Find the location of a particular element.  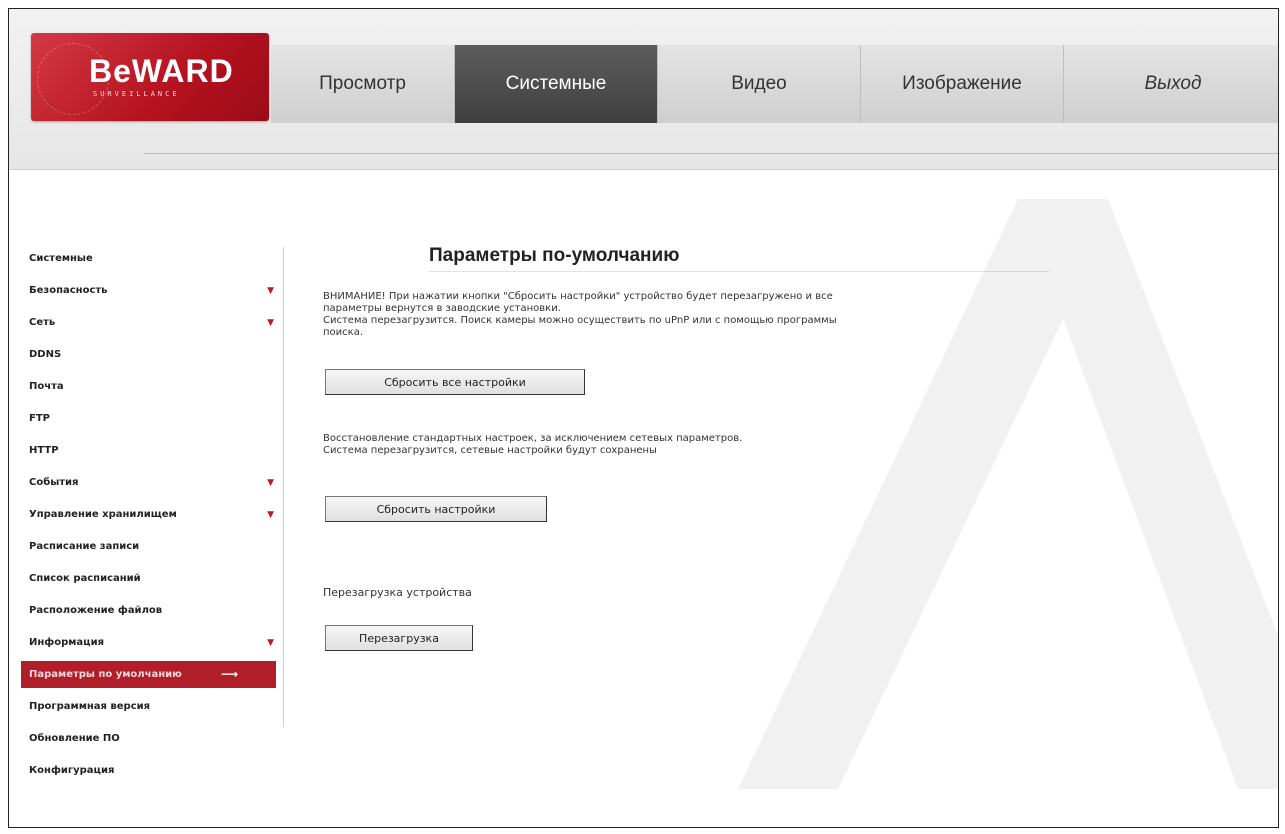

sidebar-item-label: Конфигурация is located at coordinates (72, 770).